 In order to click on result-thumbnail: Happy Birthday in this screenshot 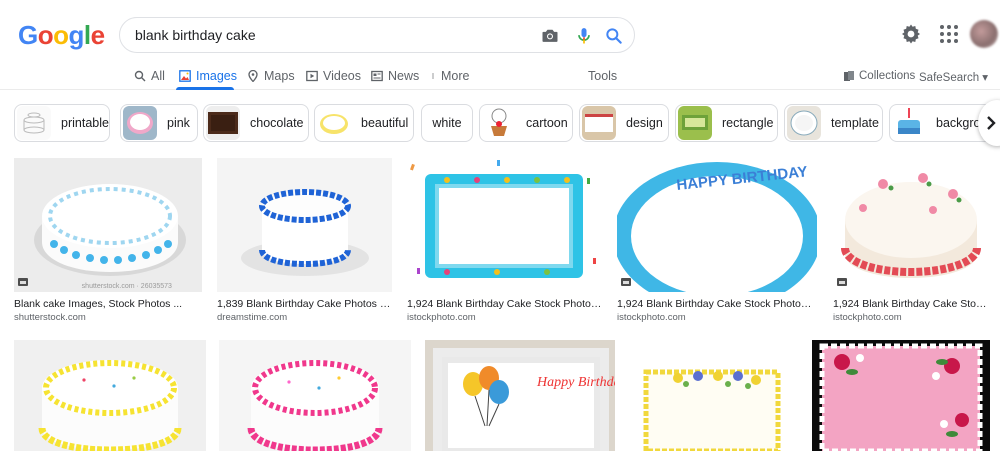, I will do `click(520, 395)`.